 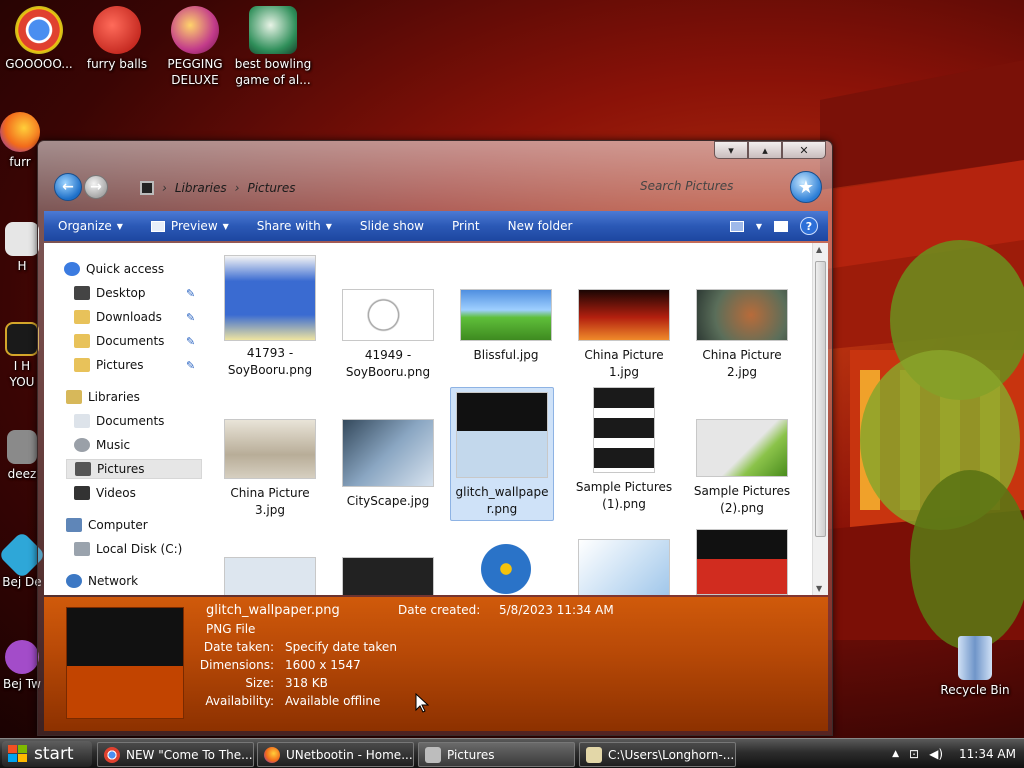 I want to click on desktop-icon-pegging-deluxe: PEGGING DELUXE, so click(x=195, y=47).